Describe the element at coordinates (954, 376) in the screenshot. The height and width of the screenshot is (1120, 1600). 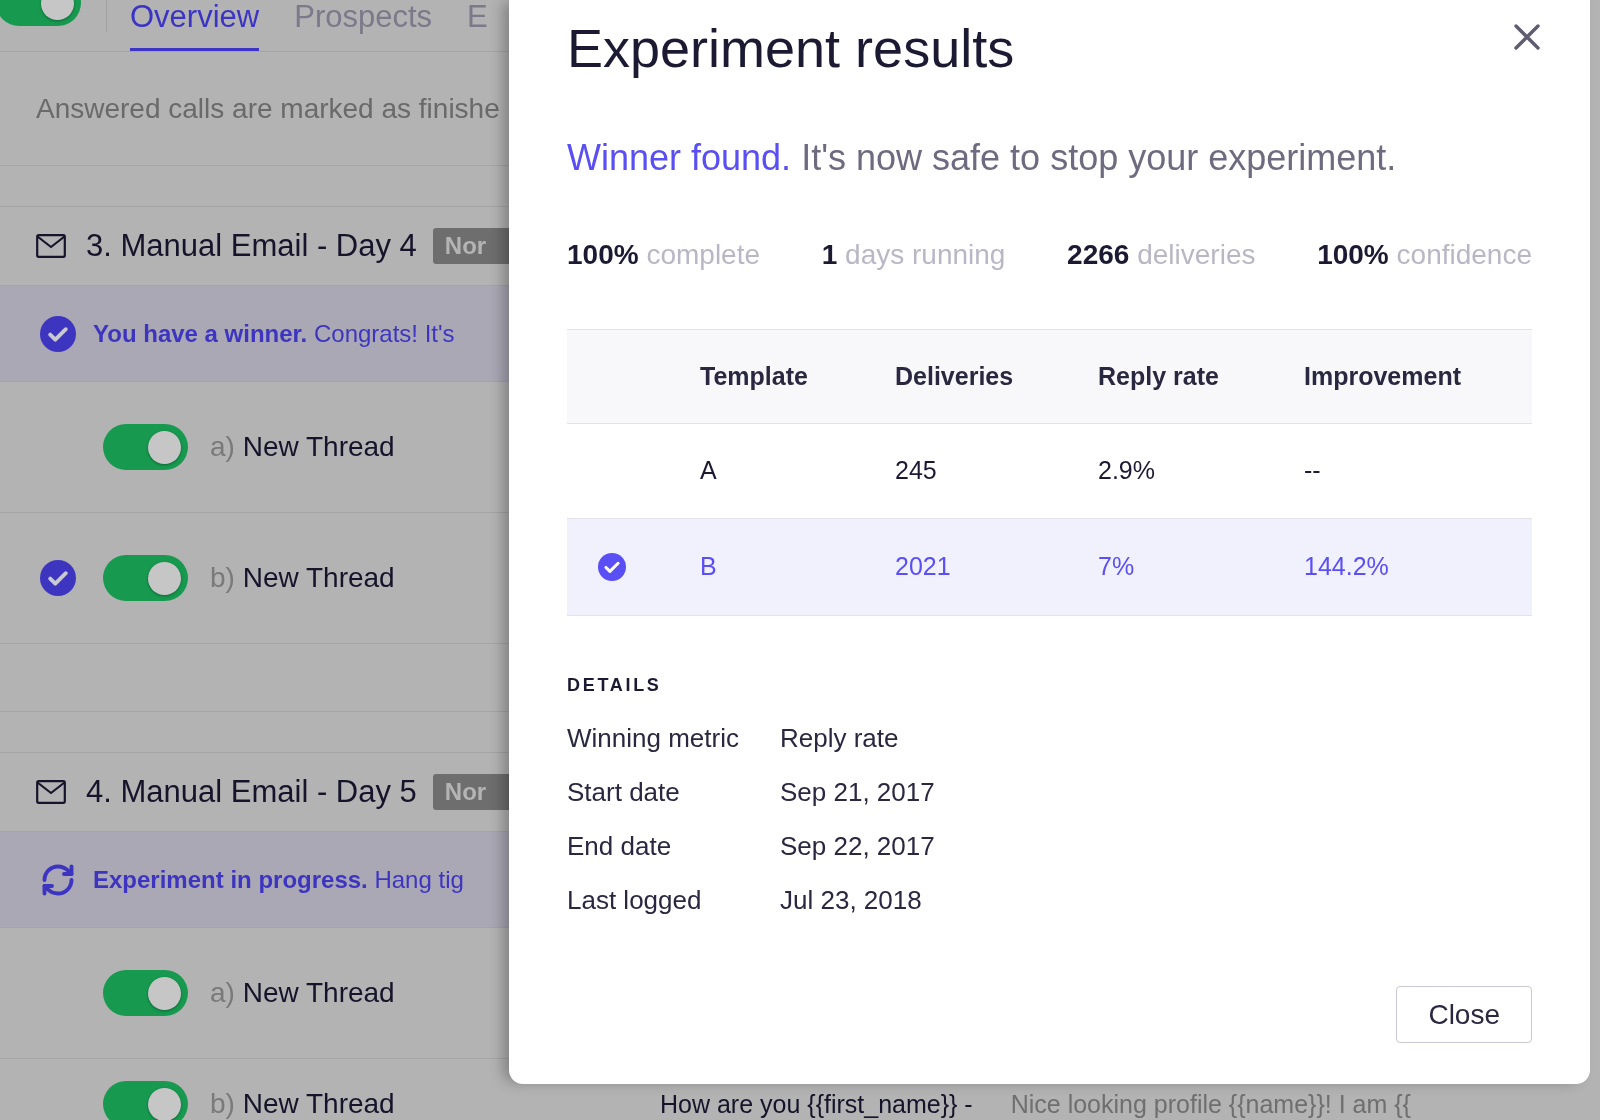
I see `column-header: Deliveries` at that location.